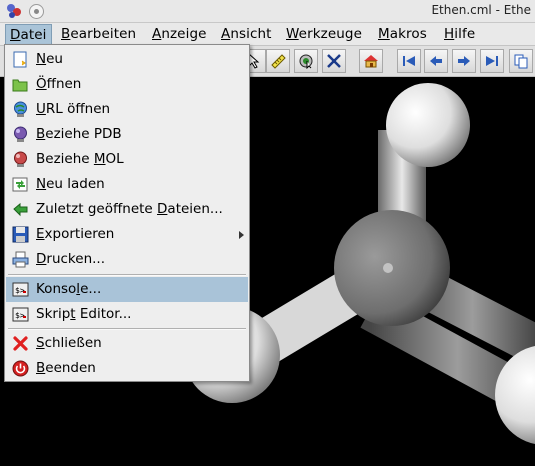 The image size is (535, 466). What do you see at coordinates (20, 234) in the screenshot?
I see `export-icon` at bounding box center [20, 234].